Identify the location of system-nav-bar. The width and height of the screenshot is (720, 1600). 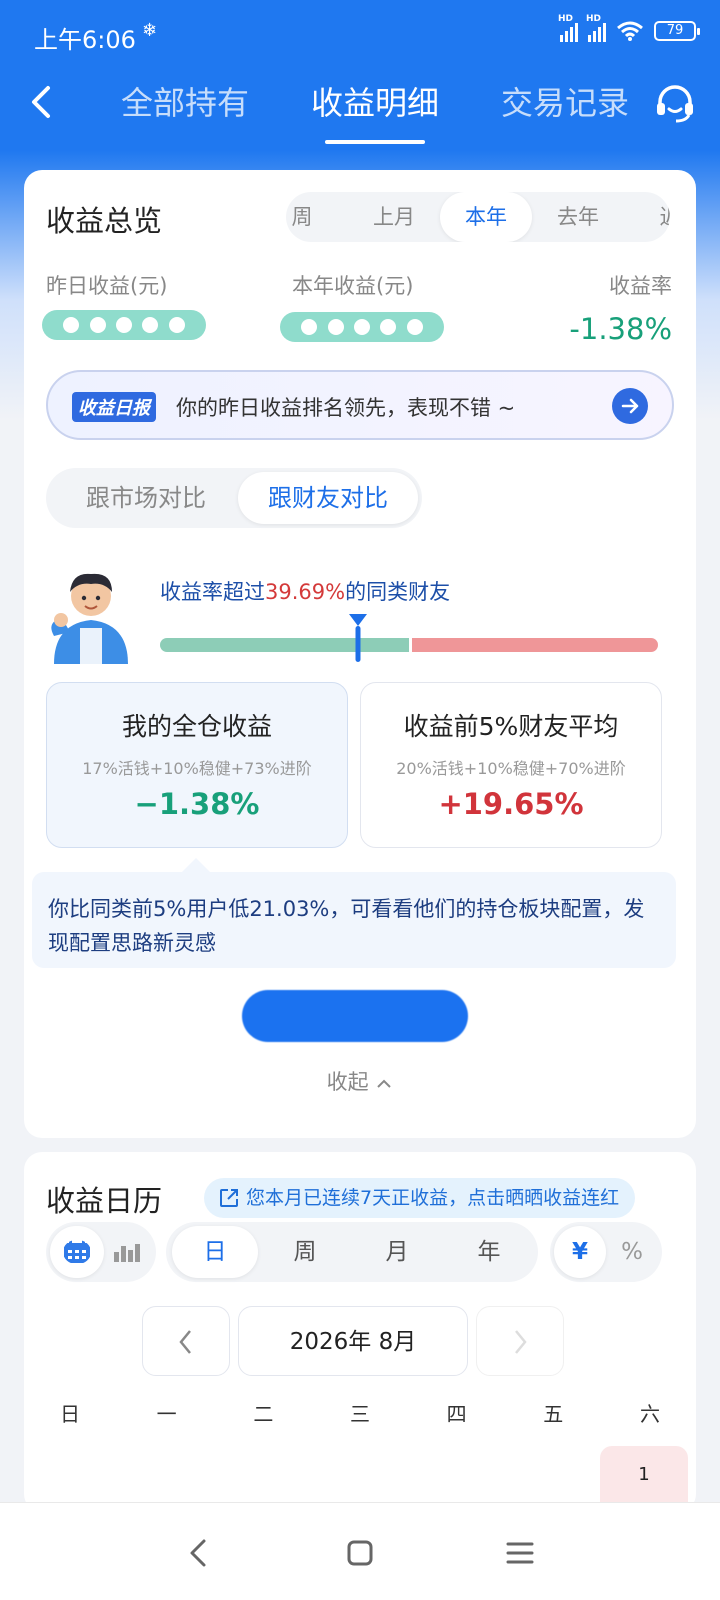
(360, 1551).